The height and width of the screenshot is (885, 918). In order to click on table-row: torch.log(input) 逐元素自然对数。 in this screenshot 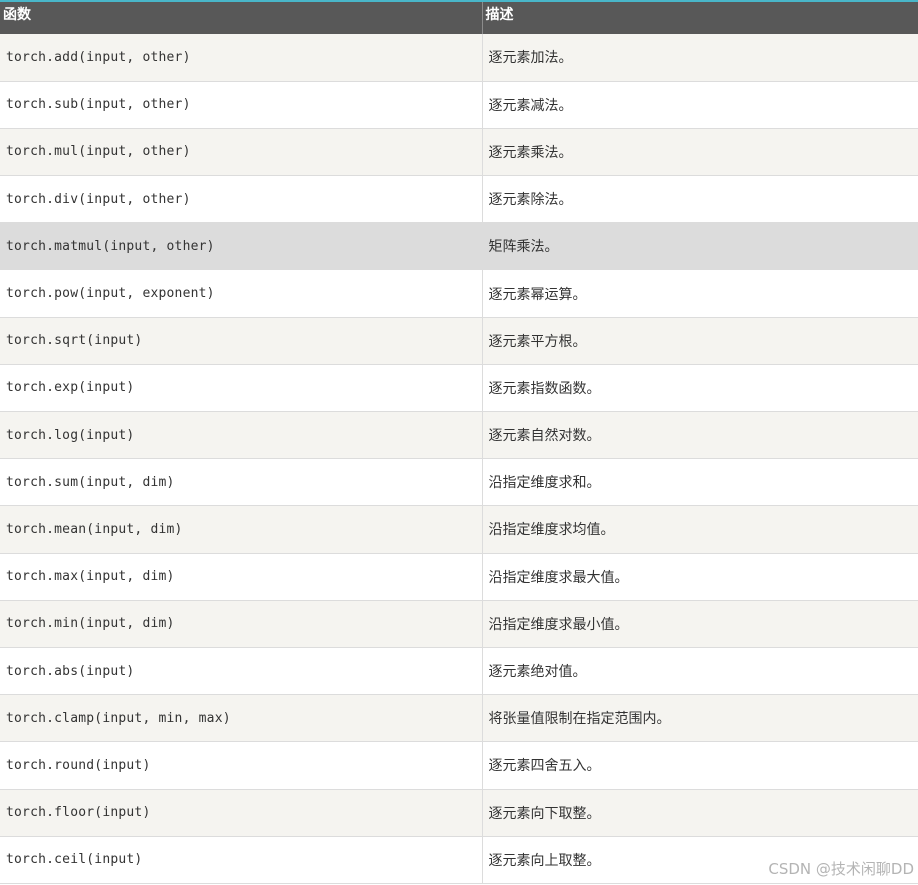, I will do `click(459, 435)`.